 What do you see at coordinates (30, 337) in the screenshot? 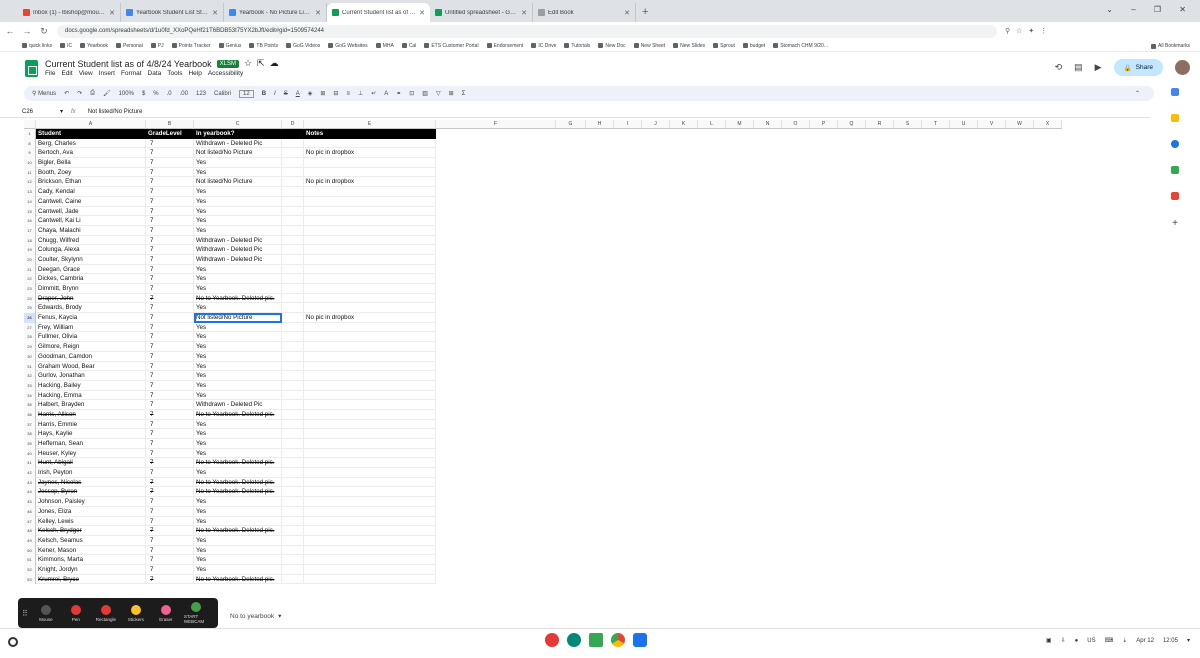
I see `row-number: 28` at bounding box center [30, 337].